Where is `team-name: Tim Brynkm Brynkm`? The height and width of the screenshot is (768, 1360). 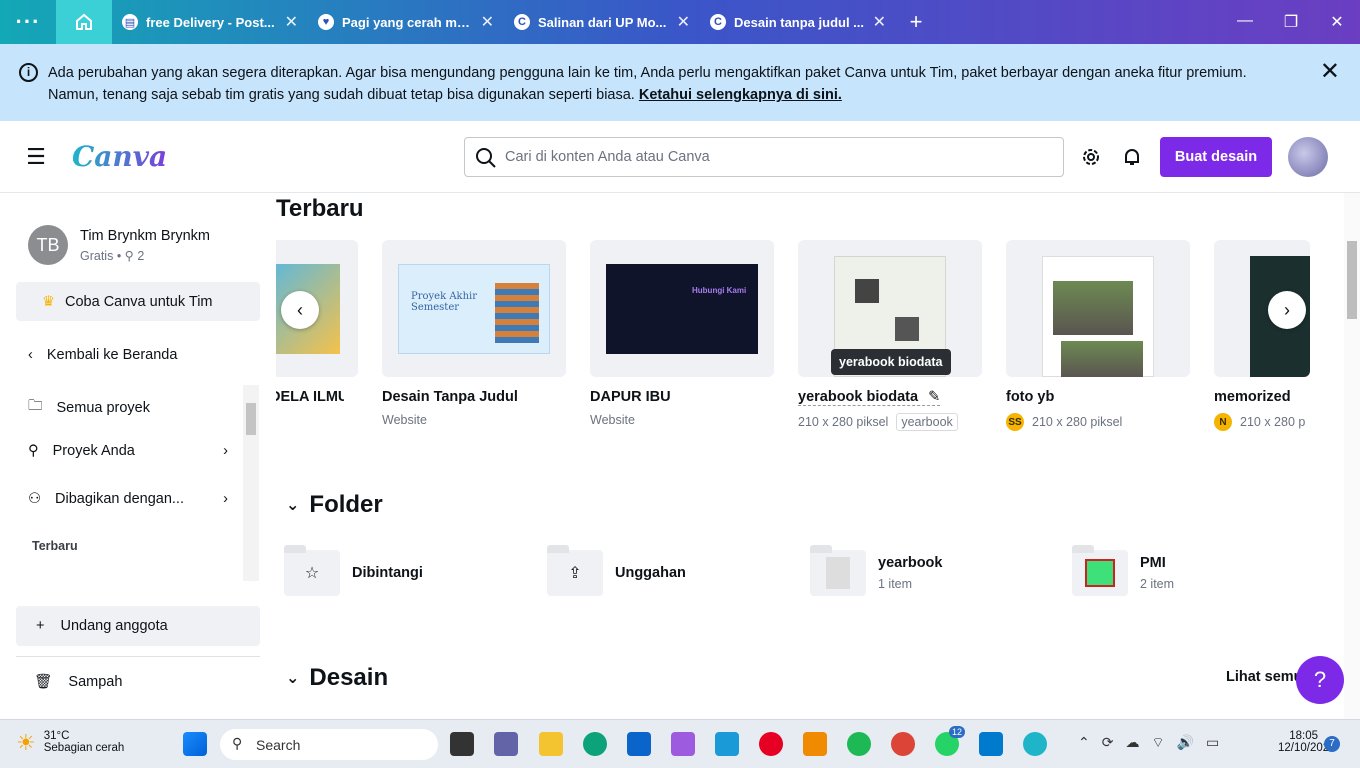 team-name: Tim Brynkm Brynkm is located at coordinates (145, 235).